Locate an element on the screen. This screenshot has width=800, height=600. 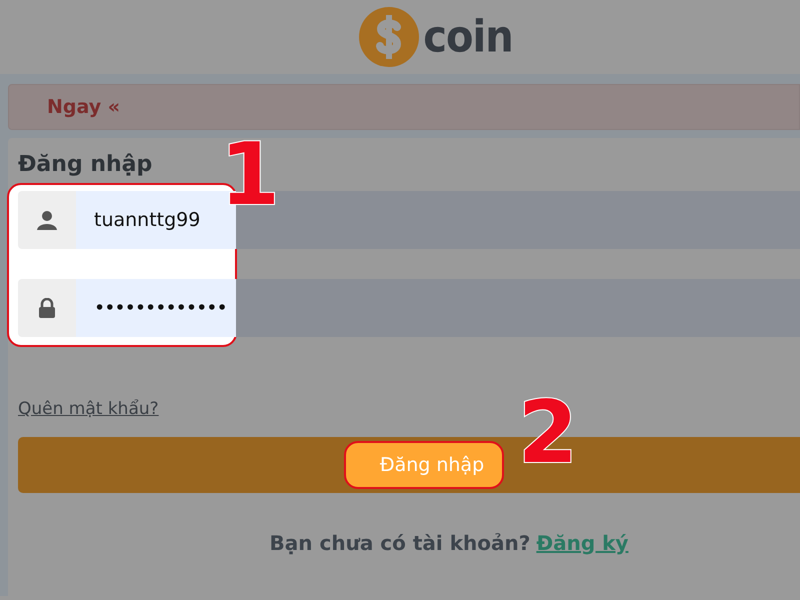
alert-text: Ngay « is located at coordinates (83, 107).